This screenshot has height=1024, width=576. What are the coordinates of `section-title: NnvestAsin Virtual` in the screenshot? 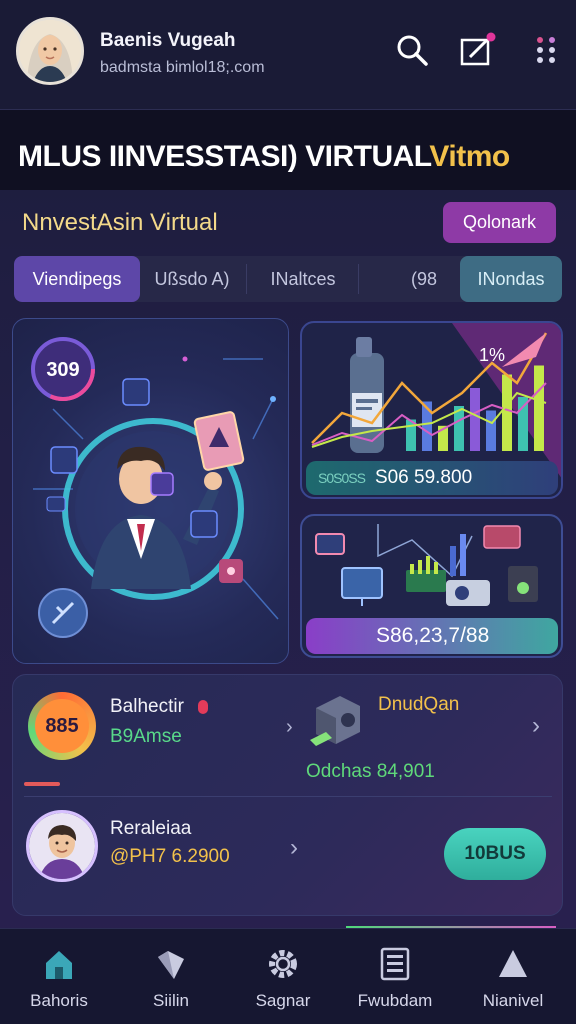 It's located at (120, 222).